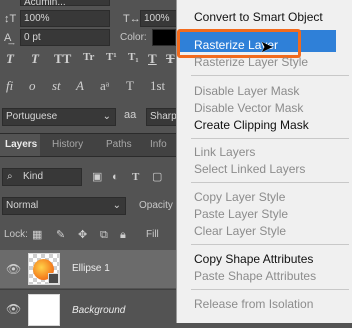 The image size is (352, 328). What do you see at coordinates (115, 177) in the screenshot?
I see `filter-adjustment-icon: ◐` at bounding box center [115, 177].